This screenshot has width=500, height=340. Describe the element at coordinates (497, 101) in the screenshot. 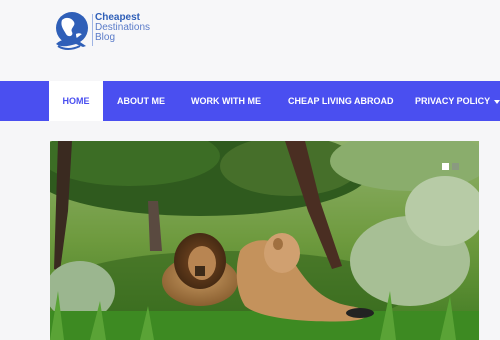

I see `chevron-down-icon` at that location.